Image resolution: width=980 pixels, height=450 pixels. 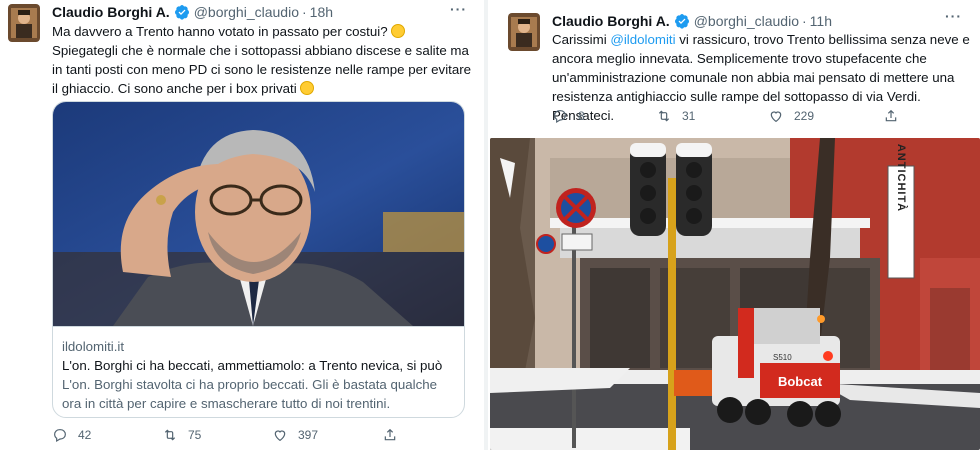 I want to click on mention-link: @ildolomiti, so click(x=642, y=39).